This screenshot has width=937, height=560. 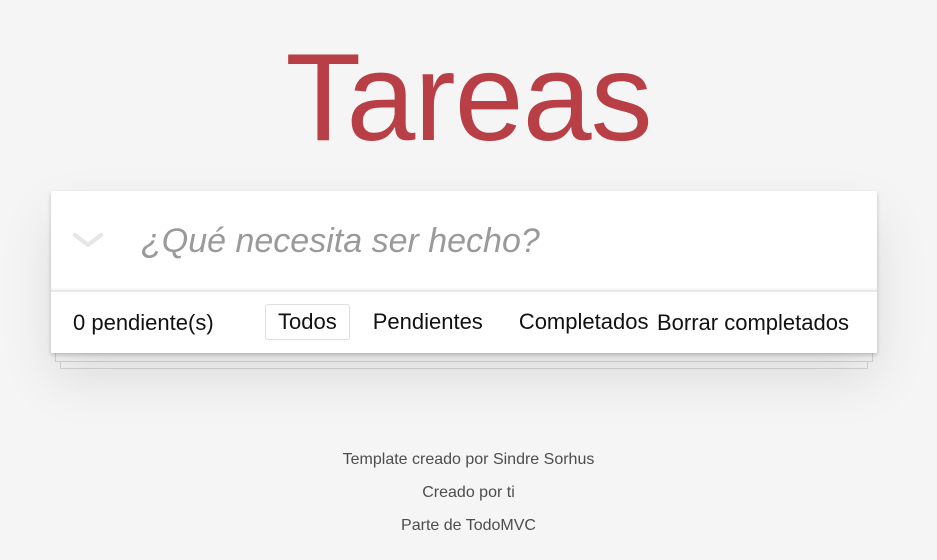 I want to click on filter-item: Todos, so click(x=307, y=322).